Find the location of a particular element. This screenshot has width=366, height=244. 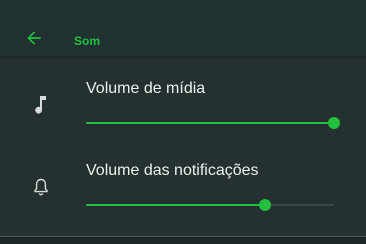

back-button is located at coordinates (34, 38).